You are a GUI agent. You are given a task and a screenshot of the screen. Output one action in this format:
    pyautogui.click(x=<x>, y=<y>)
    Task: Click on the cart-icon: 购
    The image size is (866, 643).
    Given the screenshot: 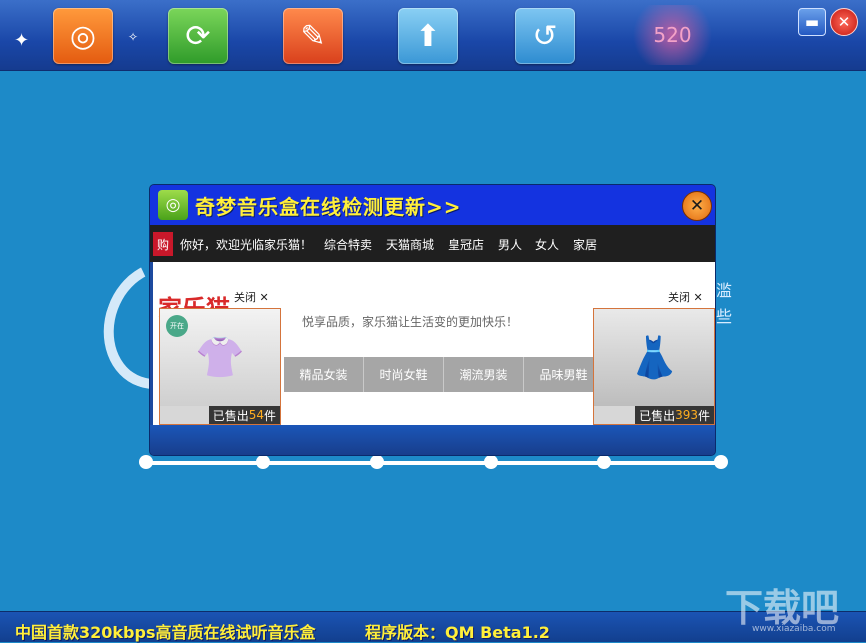 What is the action you would take?
    pyautogui.click(x=163, y=244)
    